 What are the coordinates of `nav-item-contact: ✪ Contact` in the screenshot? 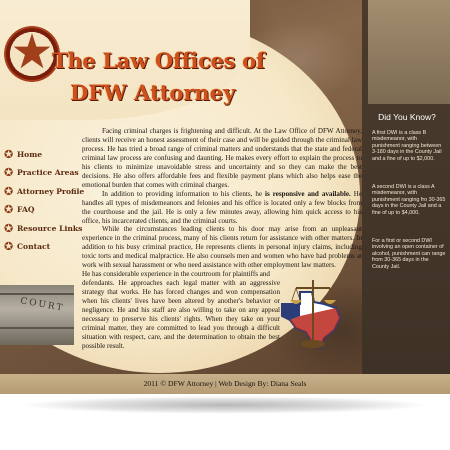 It's located at (44, 247).